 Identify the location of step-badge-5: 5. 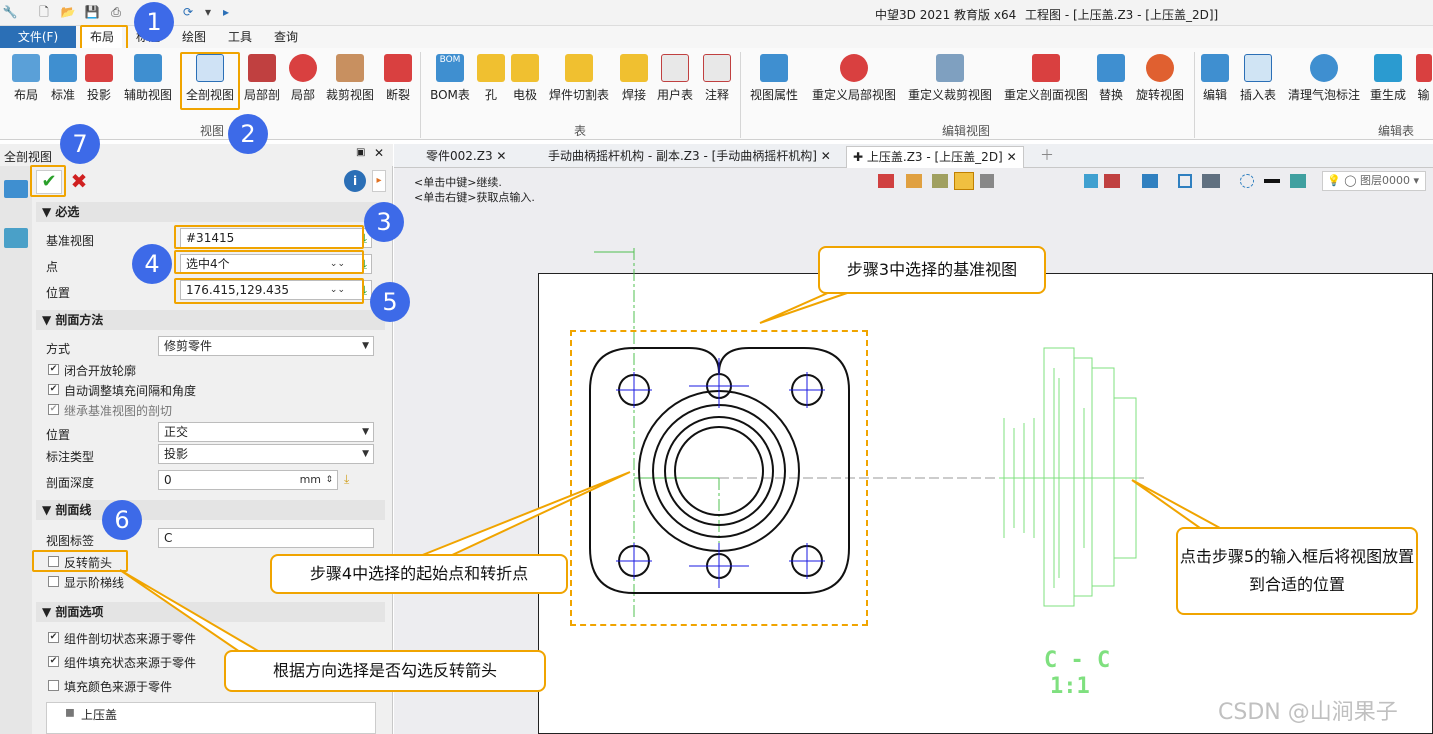
(390, 302).